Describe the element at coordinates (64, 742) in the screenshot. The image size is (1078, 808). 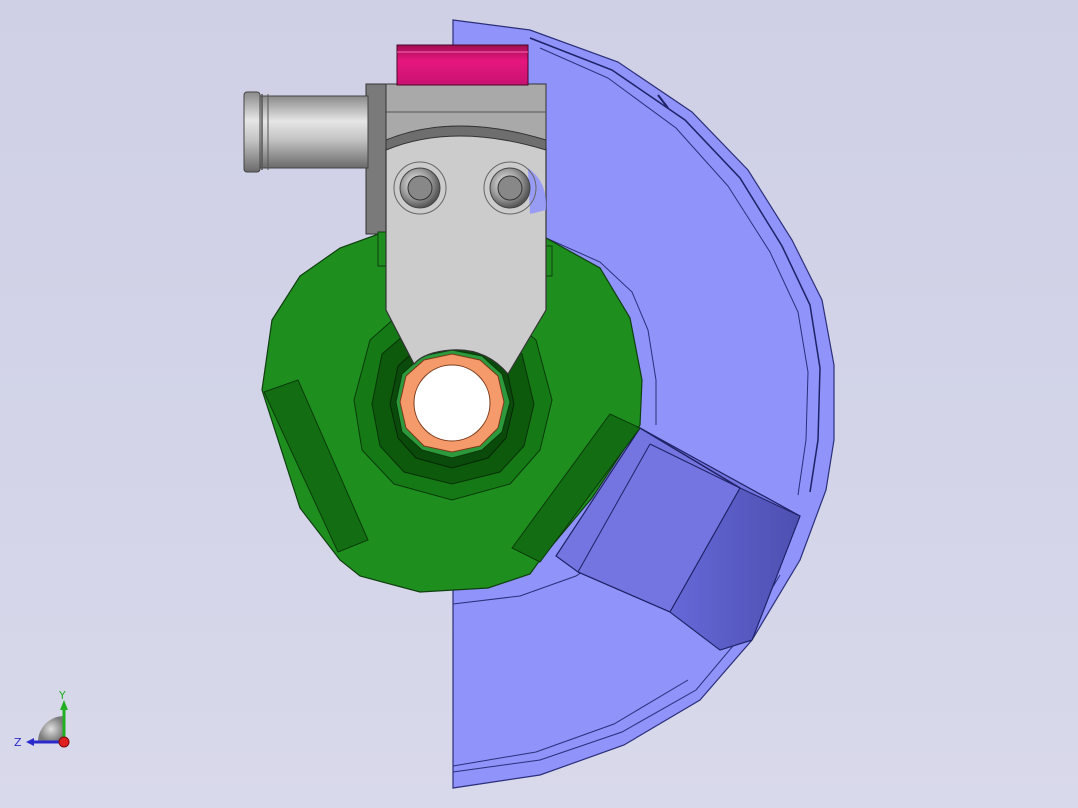
I see `x-axis-dot` at that location.